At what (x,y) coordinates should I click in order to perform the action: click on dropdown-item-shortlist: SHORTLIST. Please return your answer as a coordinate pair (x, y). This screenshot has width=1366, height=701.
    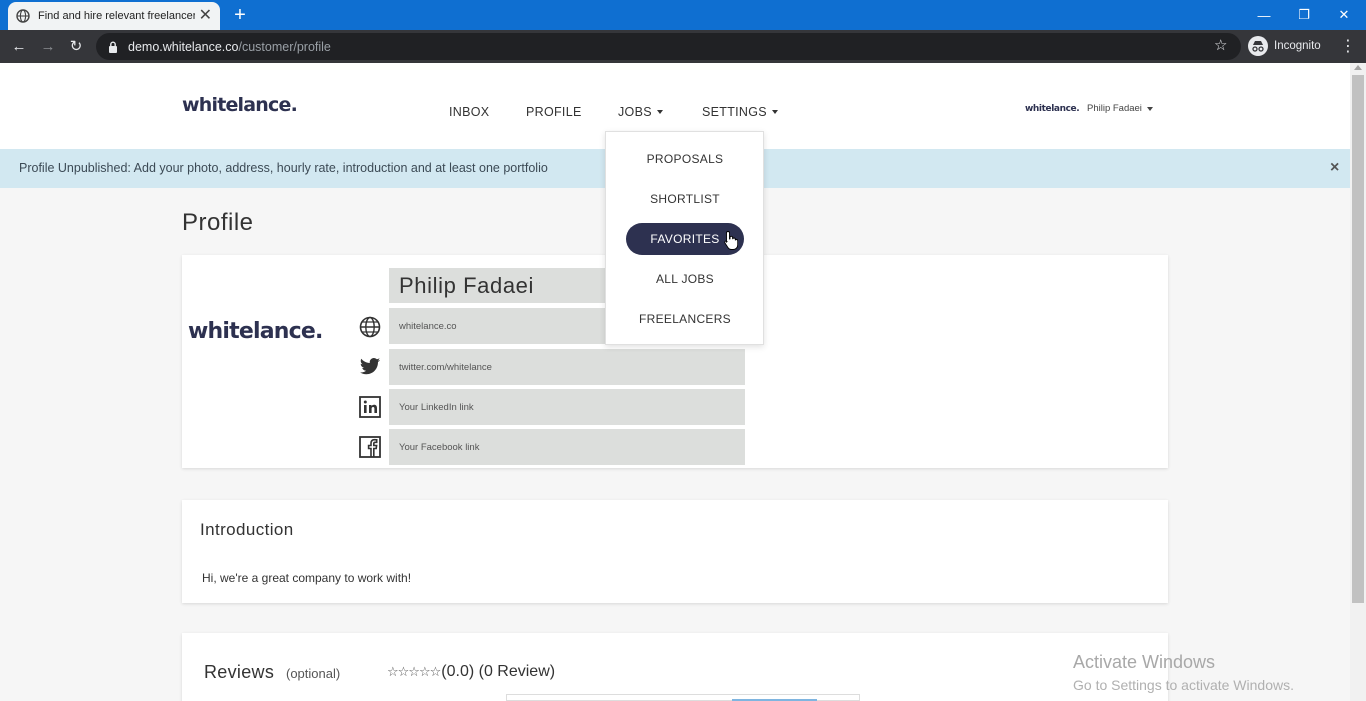
    Looking at the image, I should click on (685, 199).